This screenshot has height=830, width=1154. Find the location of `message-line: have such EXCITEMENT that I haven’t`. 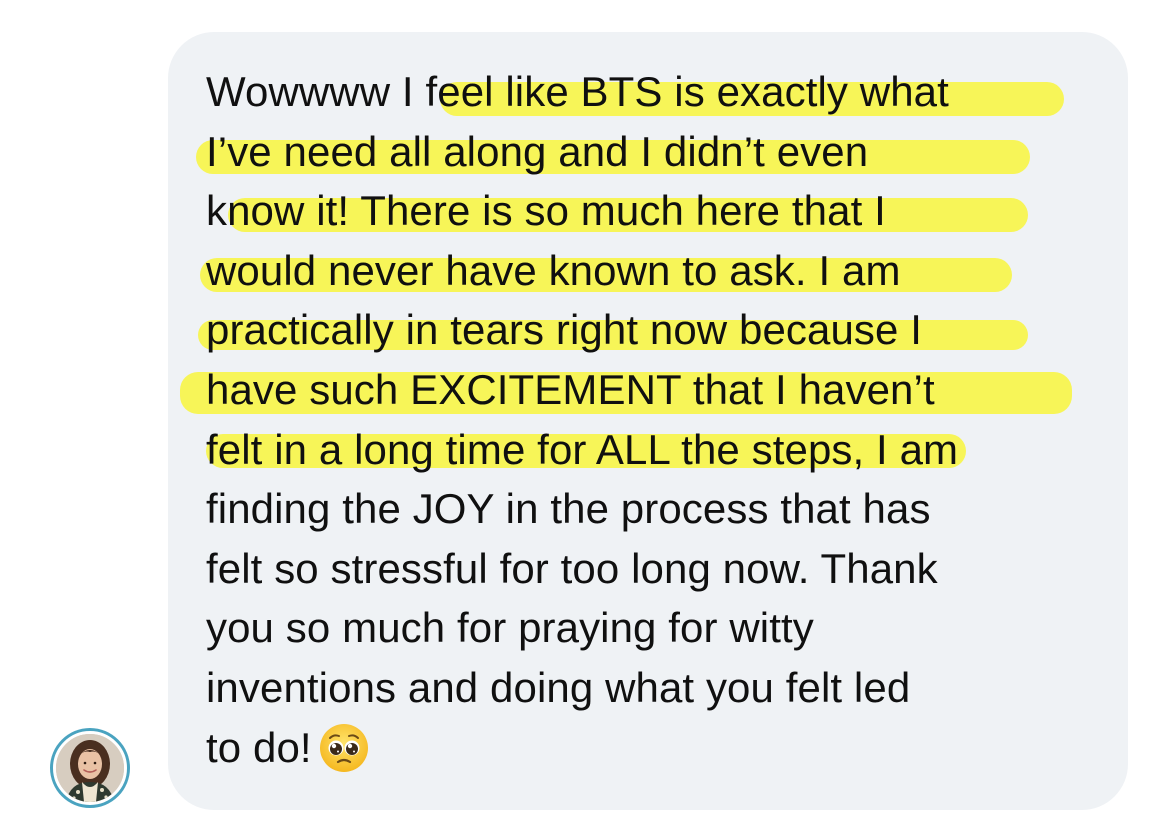

message-line: have such EXCITEMENT that I haven’t is located at coordinates (570, 389).